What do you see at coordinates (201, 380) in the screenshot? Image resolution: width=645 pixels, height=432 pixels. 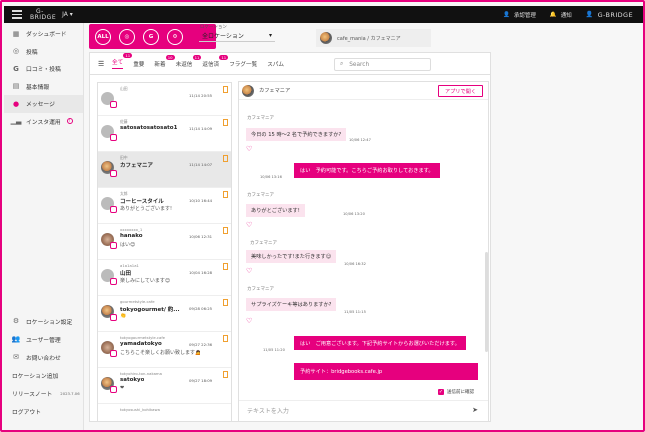 I see `conversation-time: 09/27 18:09` at bounding box center [201, 380].